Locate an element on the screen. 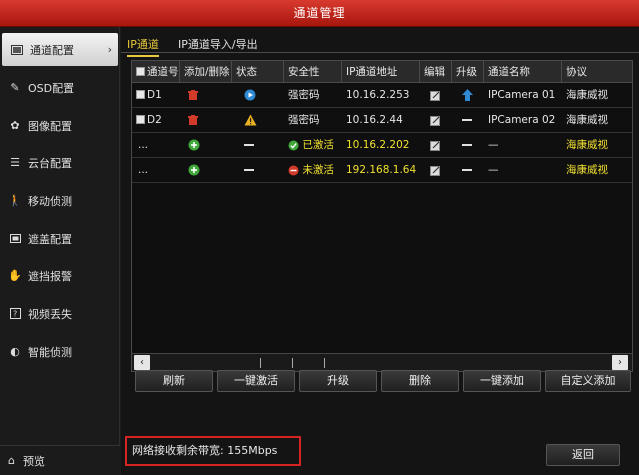  smart-icon: ◐ is located at coordinates (15, 351).